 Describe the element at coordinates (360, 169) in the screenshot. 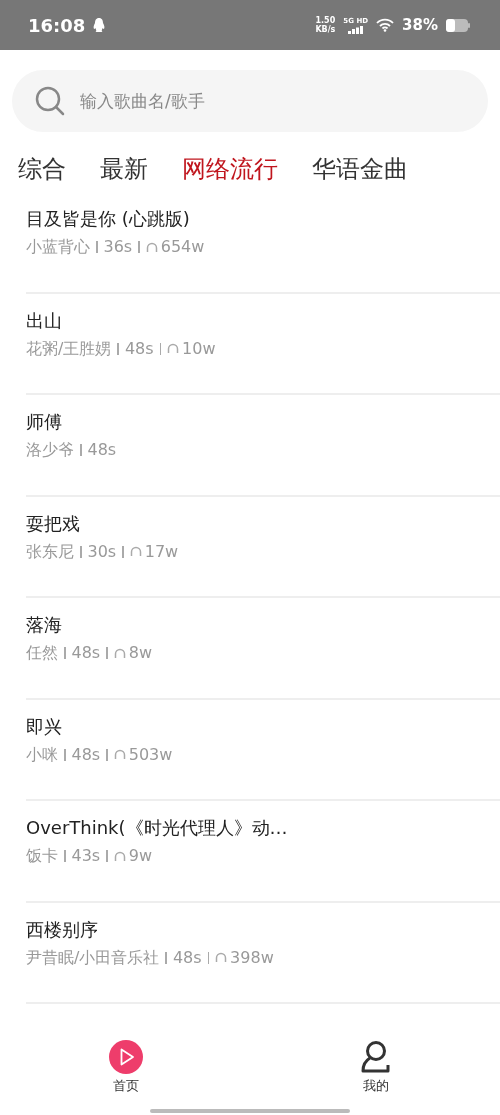

I see `category-tab: 华语金曲` at that location.